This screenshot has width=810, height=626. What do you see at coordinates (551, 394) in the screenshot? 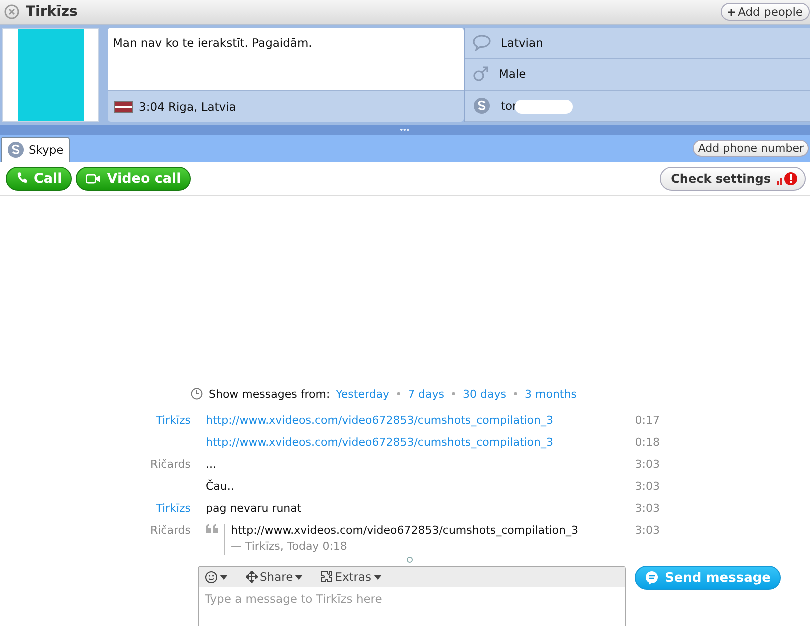
I see `history-range-link: 3 months` at bounding box center [551, 394].